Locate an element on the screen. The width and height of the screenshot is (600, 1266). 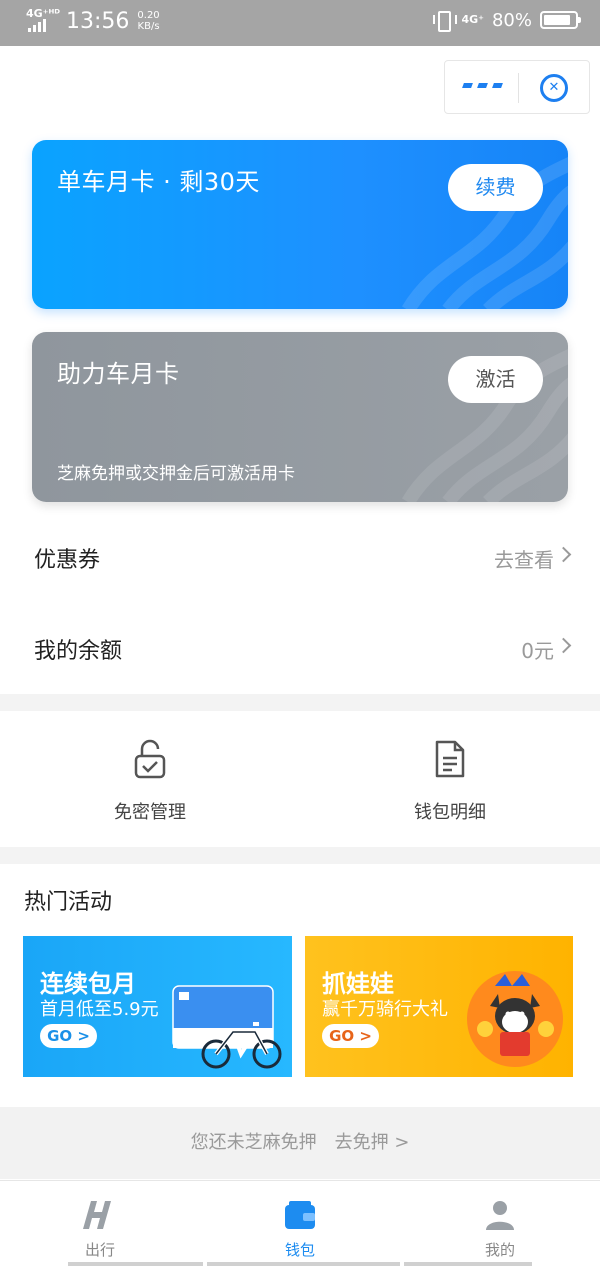
battery-percent: 80% is located at coordinates (511, 20).